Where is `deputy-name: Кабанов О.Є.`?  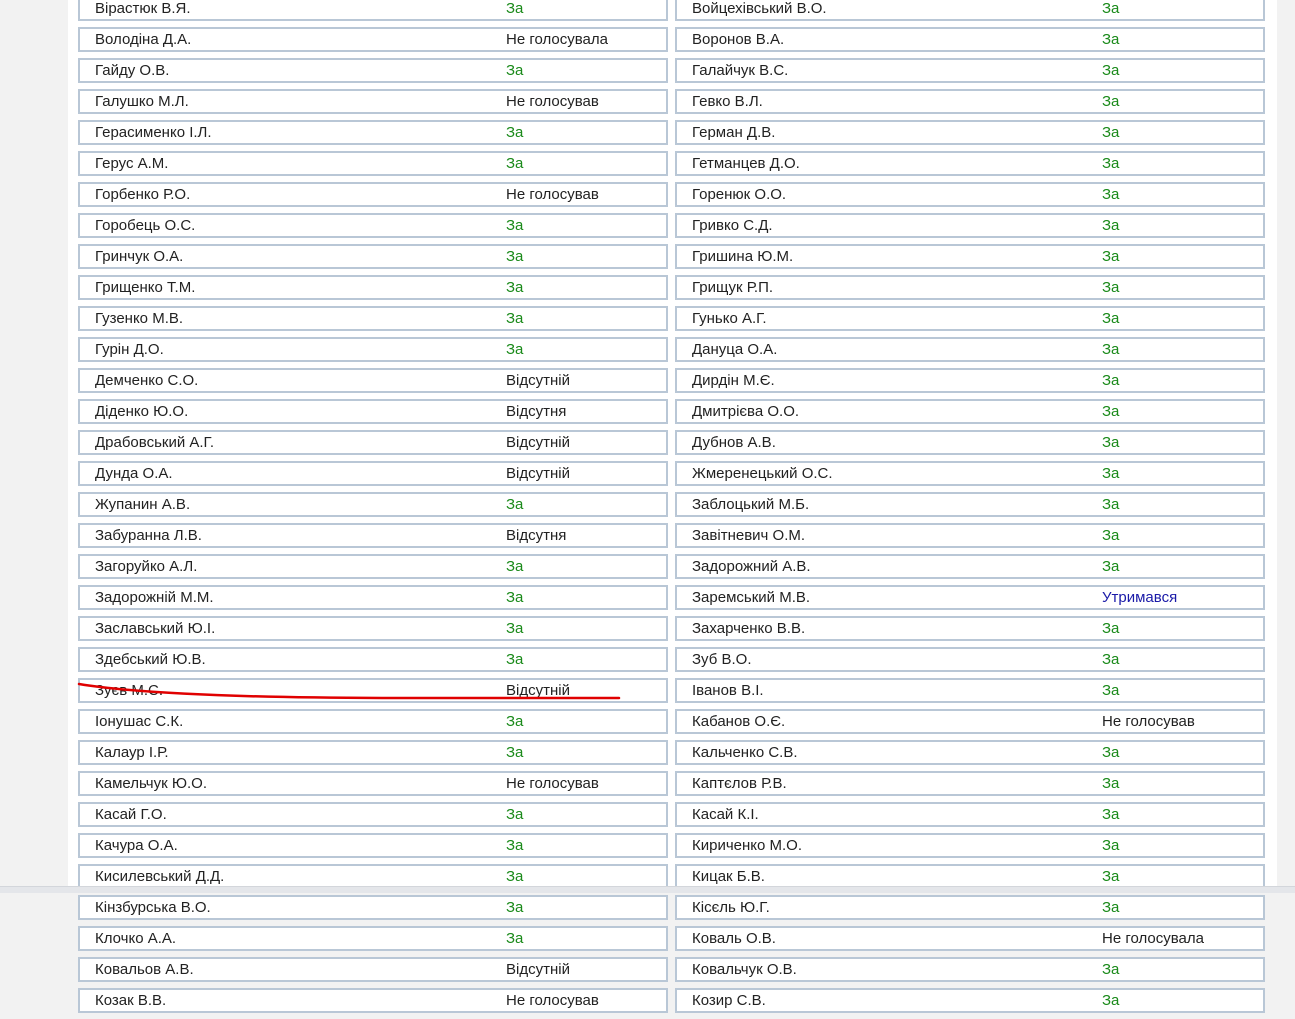
deputy-name: Кабанов О.Є. is located at coordinates (739, 721).